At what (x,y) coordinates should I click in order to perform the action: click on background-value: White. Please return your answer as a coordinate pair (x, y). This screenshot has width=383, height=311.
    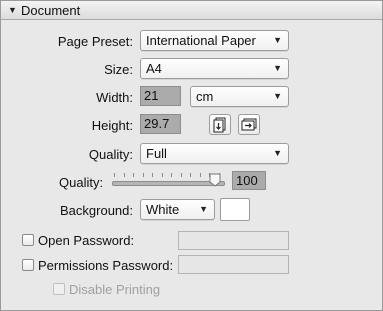
    Looking at the image, I should click on (163, 209).